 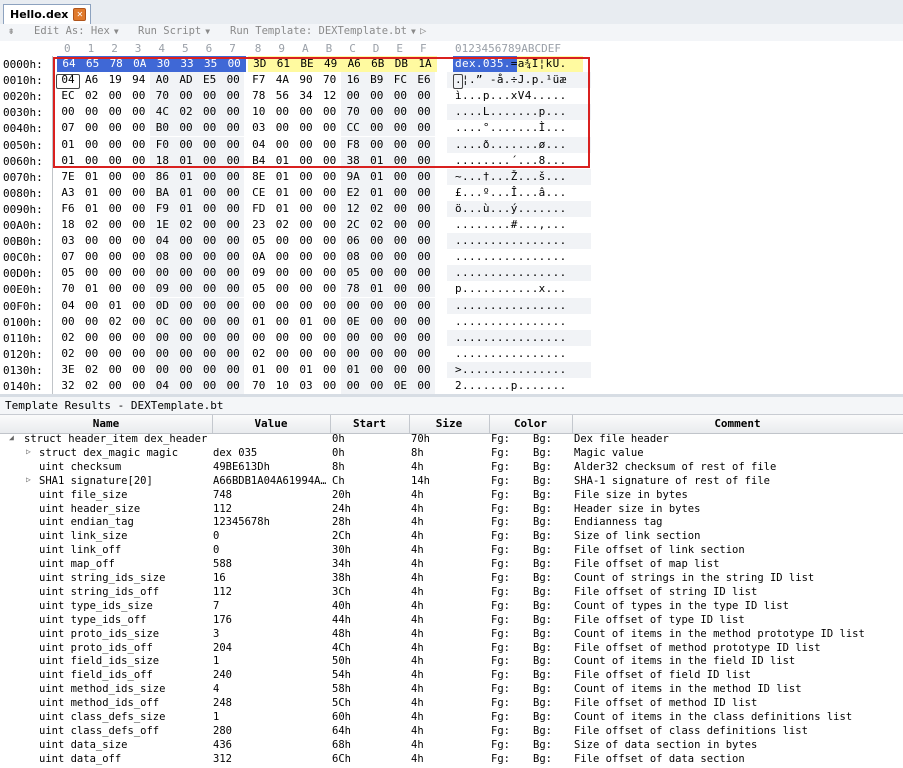 What do you see at coordinates (353, 193) in the screenshot?
I see `hex-byte: E2` at bounding box center [353, 193].